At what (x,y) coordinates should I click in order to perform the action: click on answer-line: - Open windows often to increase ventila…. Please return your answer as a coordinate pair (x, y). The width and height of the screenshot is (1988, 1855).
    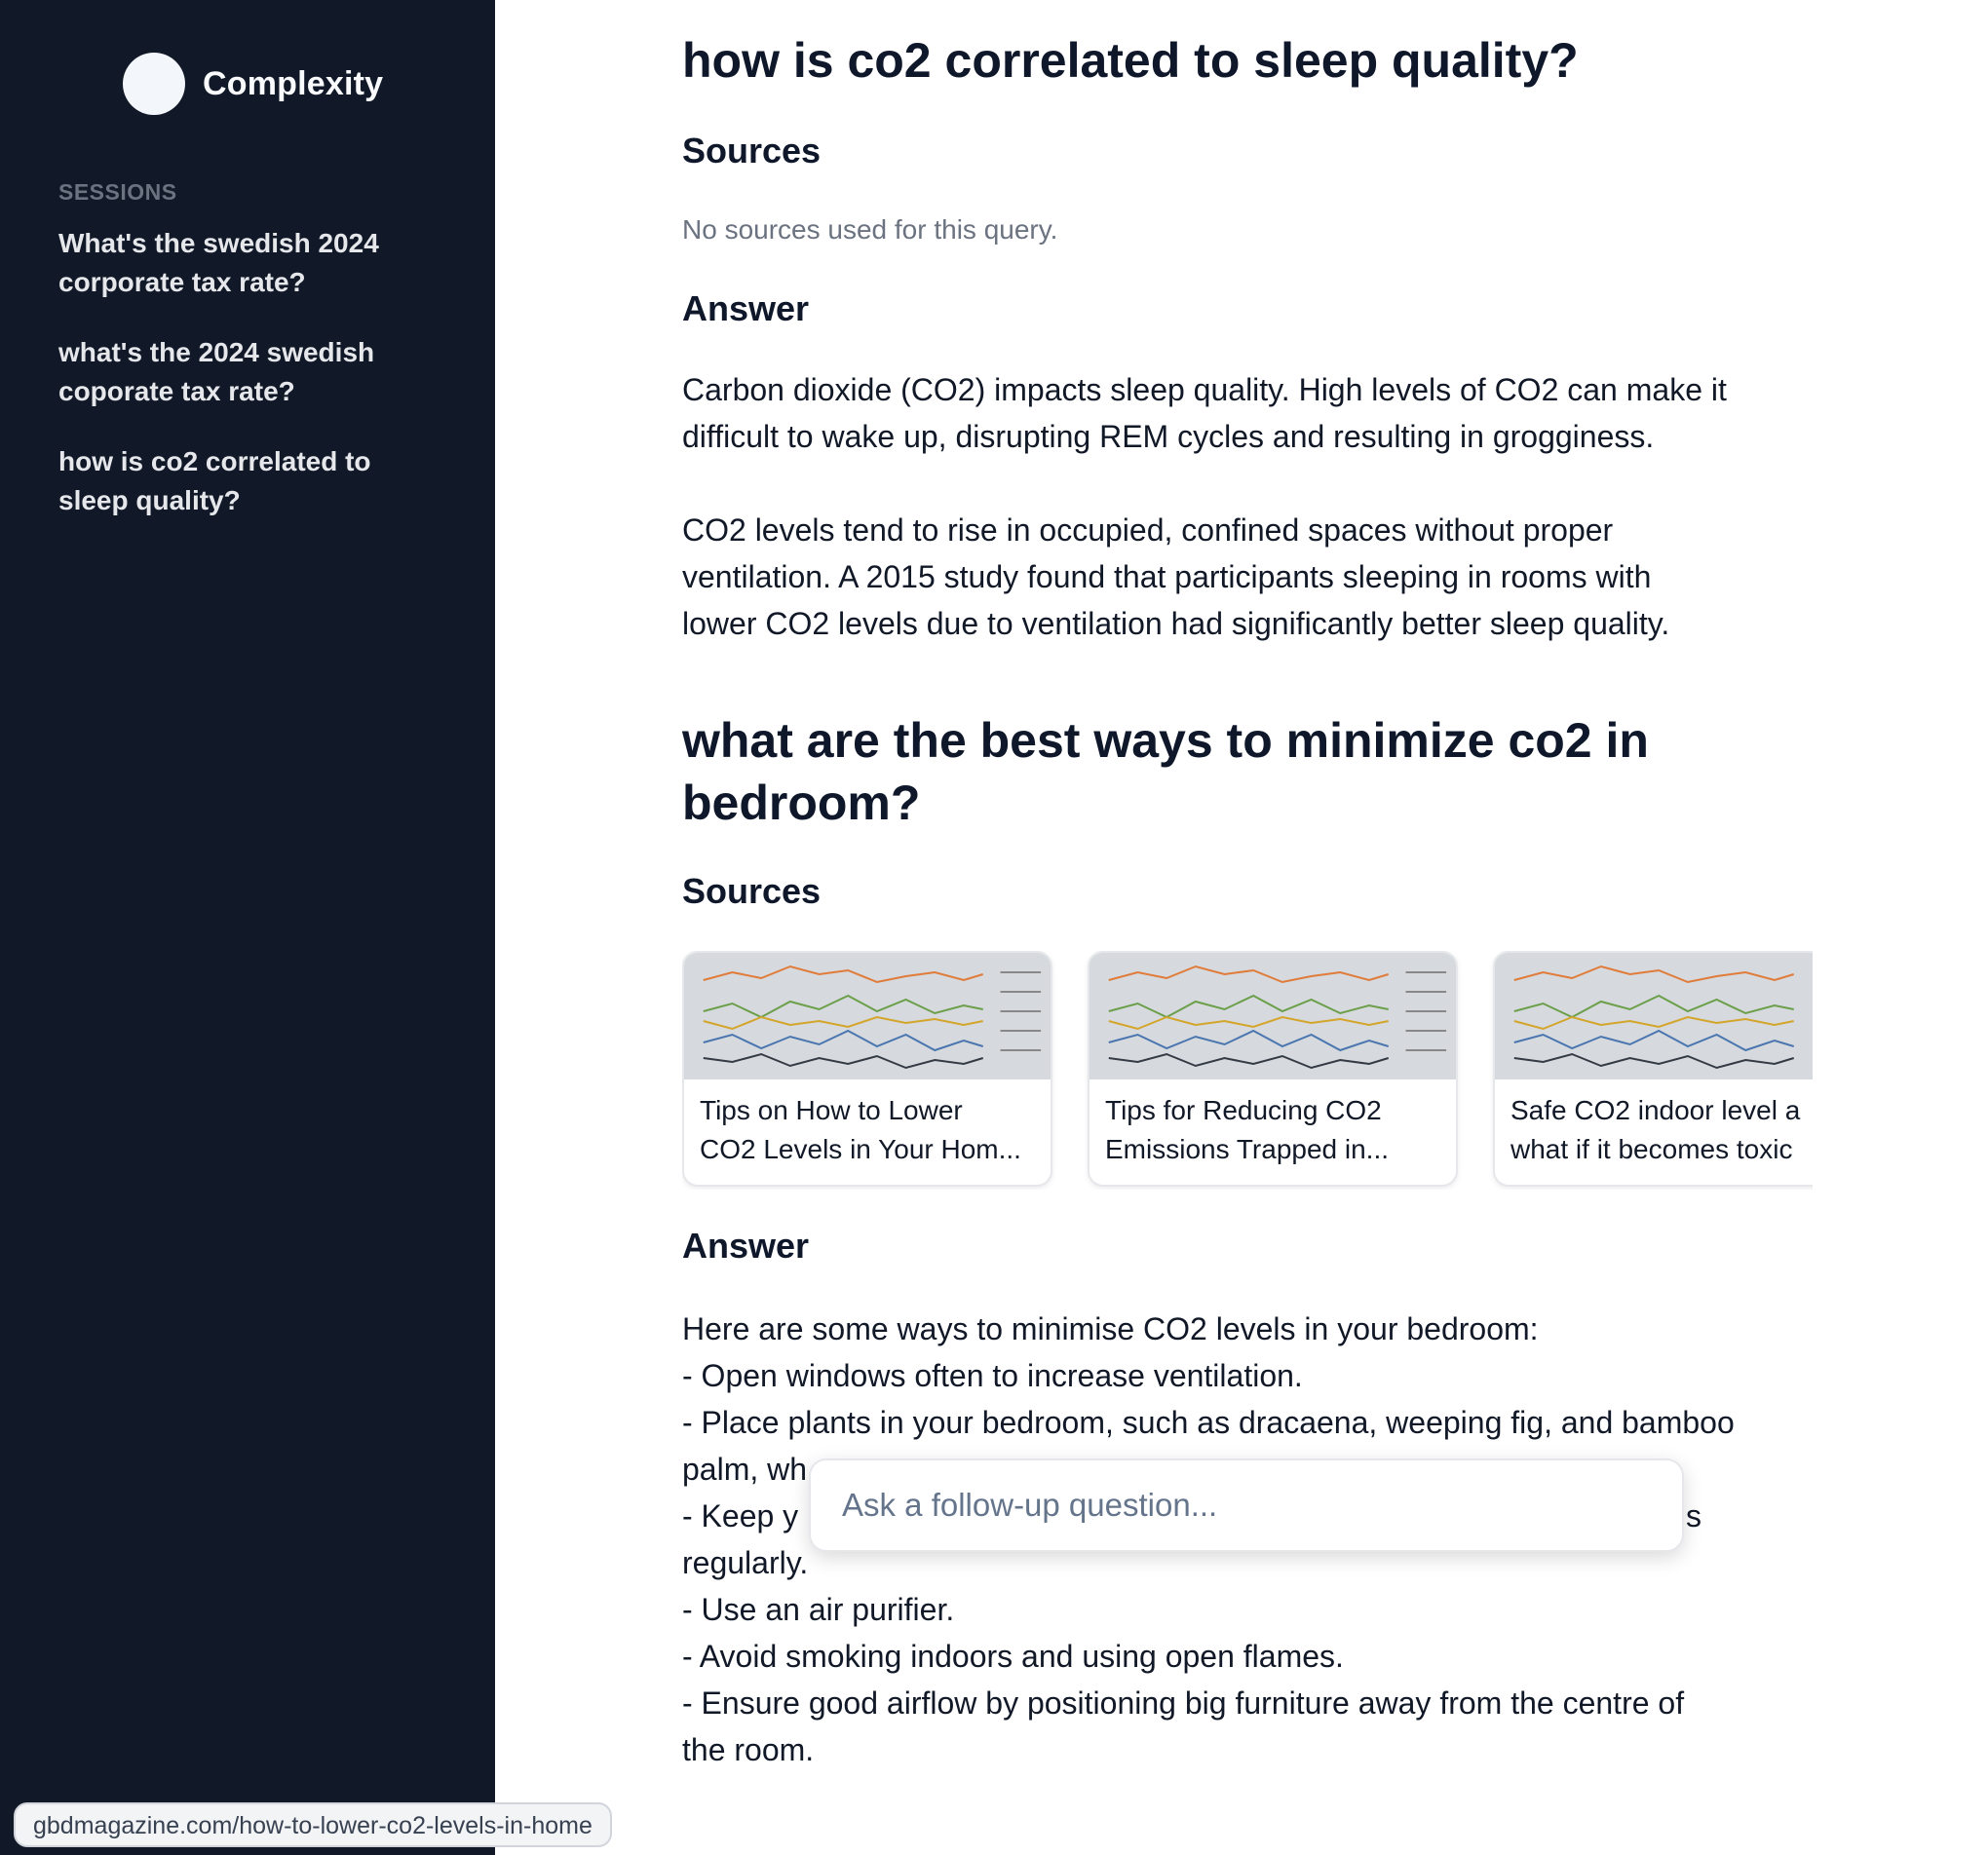
    Looking at the image, I should click on (992, 1375).